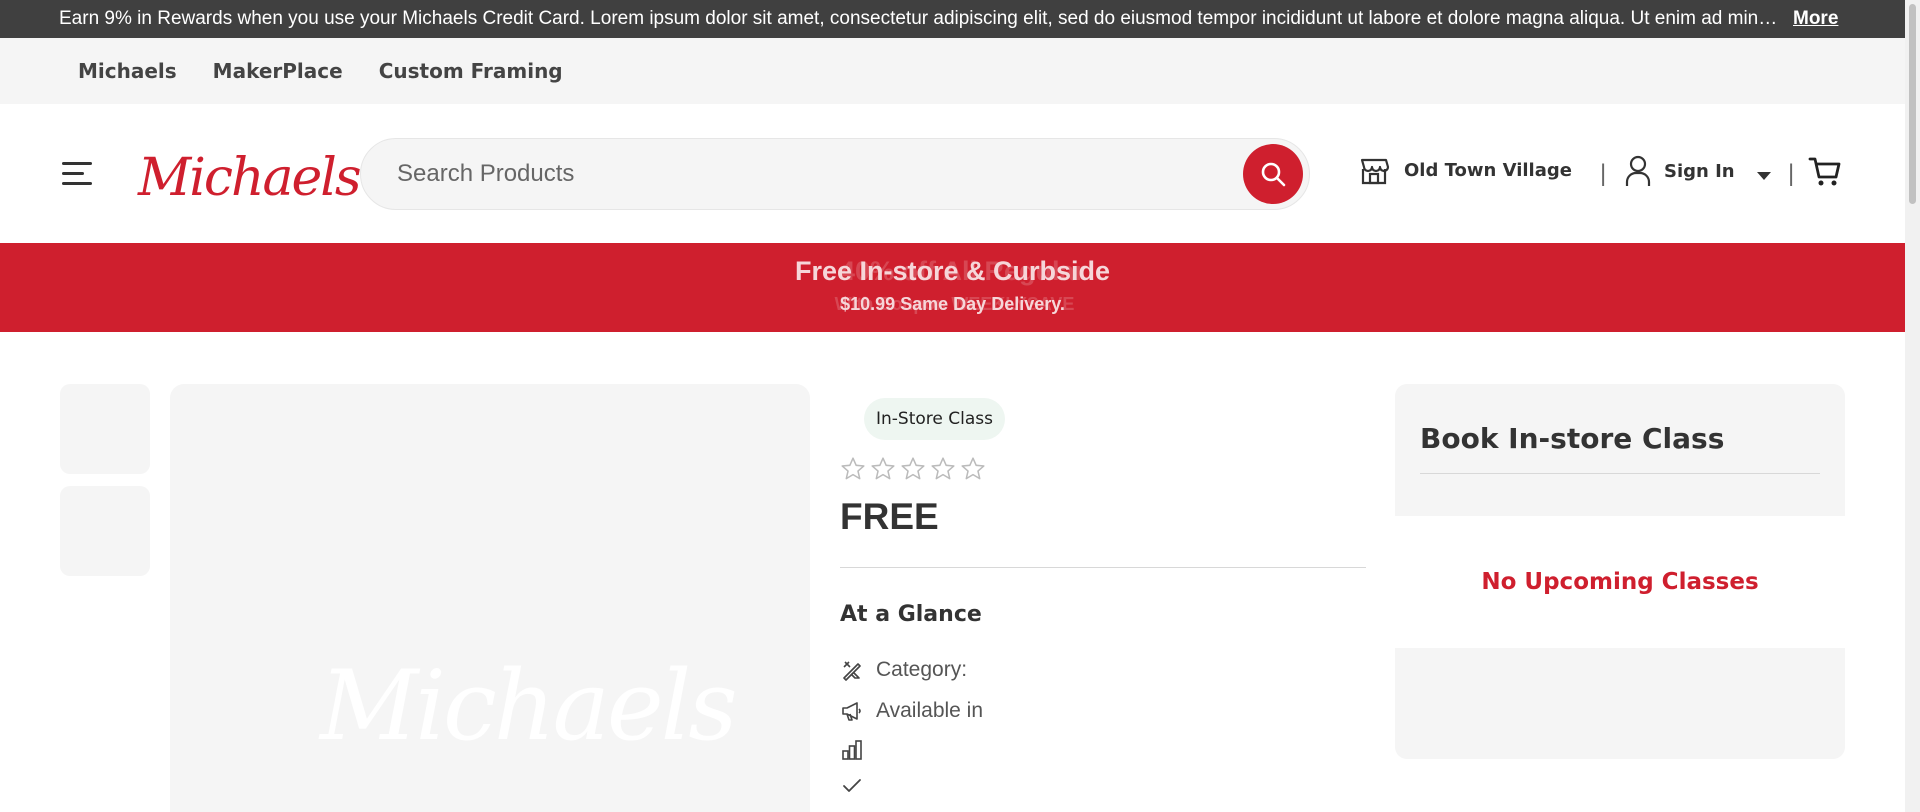 Image resolution: width=1920 pixels, height=812 pixels. What do you see at coordinates (1699, 171) in the screenshot?
I see `sign-in-label: Sign In` at bounding box center [1699, 171].